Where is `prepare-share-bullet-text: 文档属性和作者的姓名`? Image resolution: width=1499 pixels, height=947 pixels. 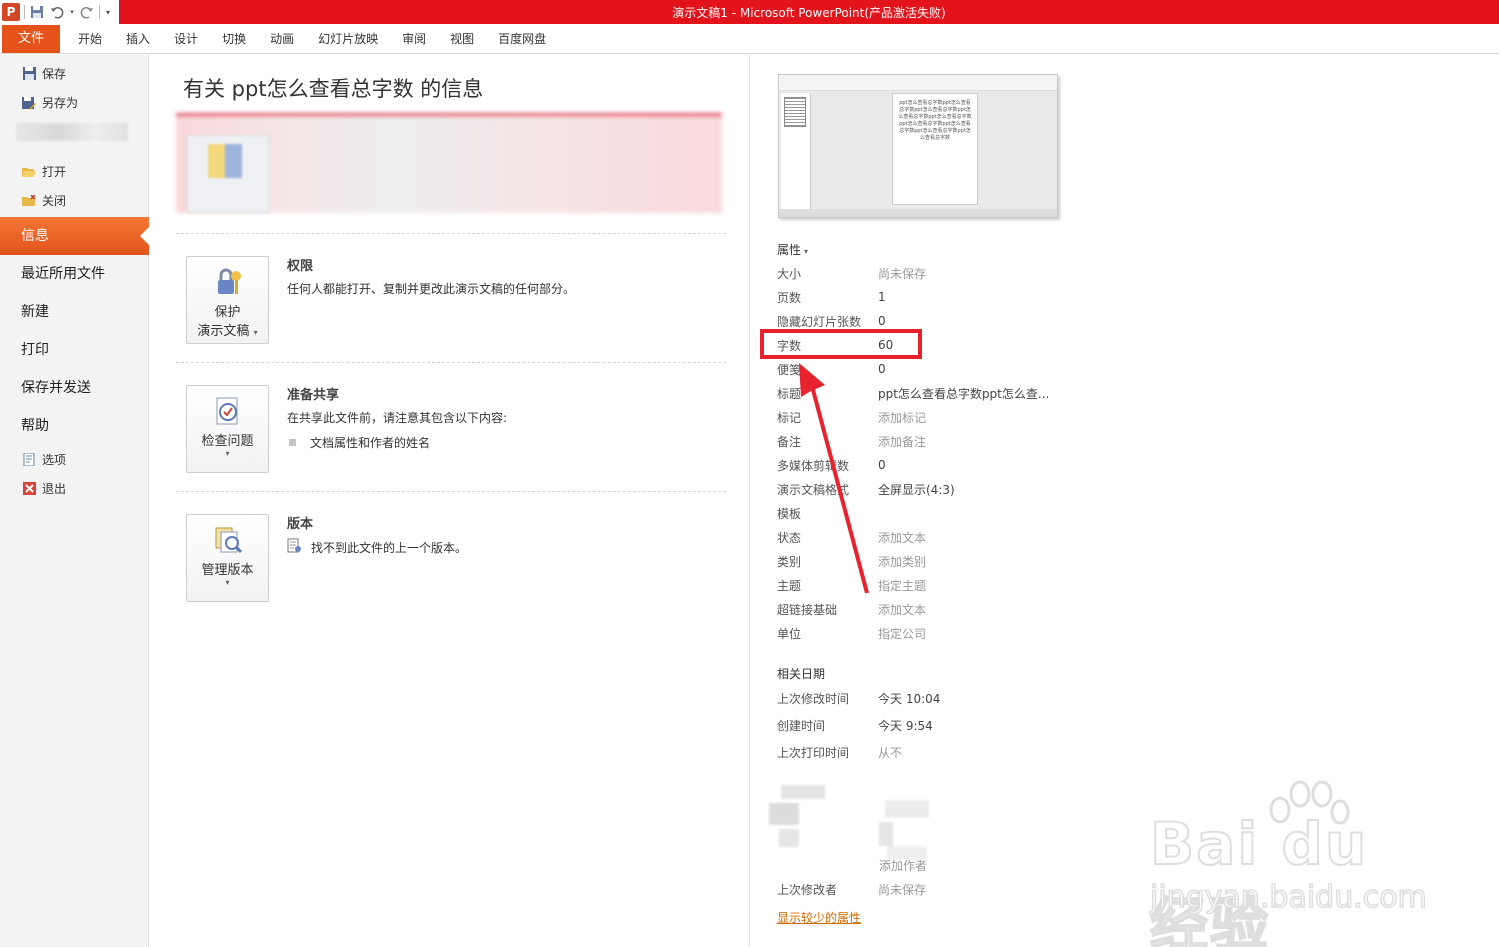
prepare-share-bullet-text: 文档属性和作者的姓名 is located at coordinates (370, 443).